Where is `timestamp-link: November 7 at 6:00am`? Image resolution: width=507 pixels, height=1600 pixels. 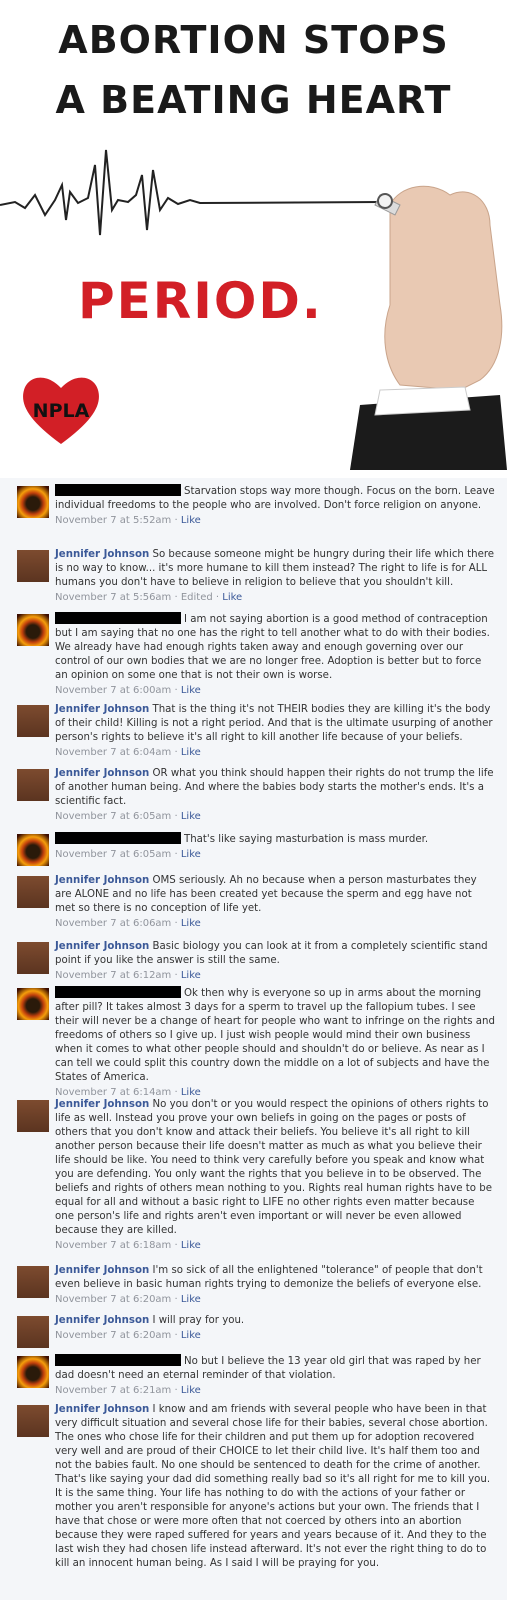 timestamp-link: November 7 at 6:00am is located at coordinates (113, 690).